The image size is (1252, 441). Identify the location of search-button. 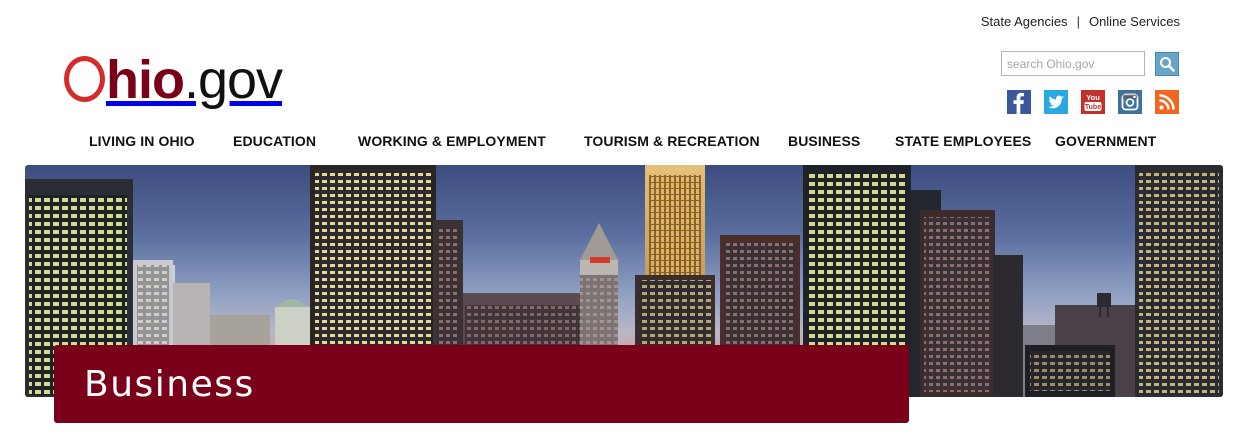
(1167, 63).